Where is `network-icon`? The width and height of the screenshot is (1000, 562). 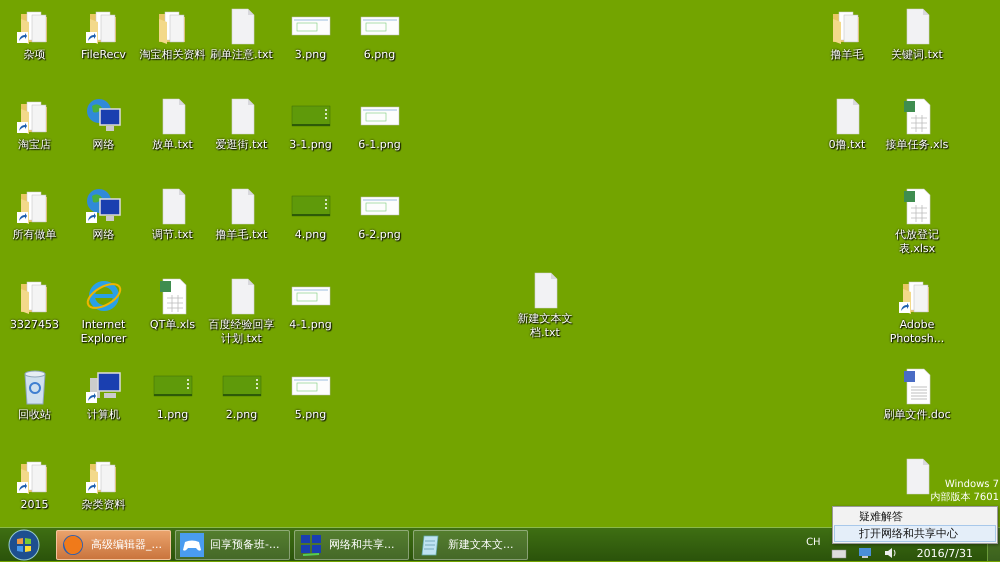 network-icon is located at coordinates (864, 553).